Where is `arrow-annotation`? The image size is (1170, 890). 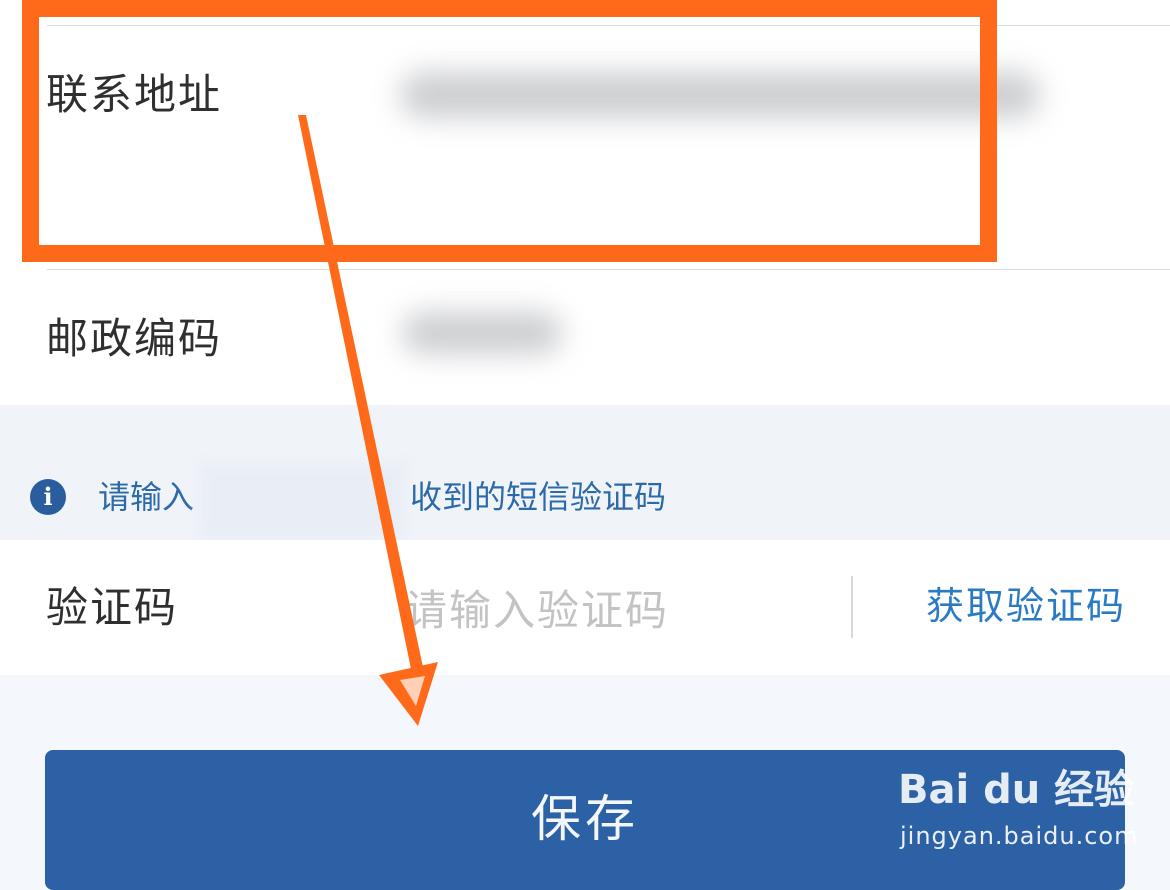 arrow-annotation is located at coordinates (368, 420).